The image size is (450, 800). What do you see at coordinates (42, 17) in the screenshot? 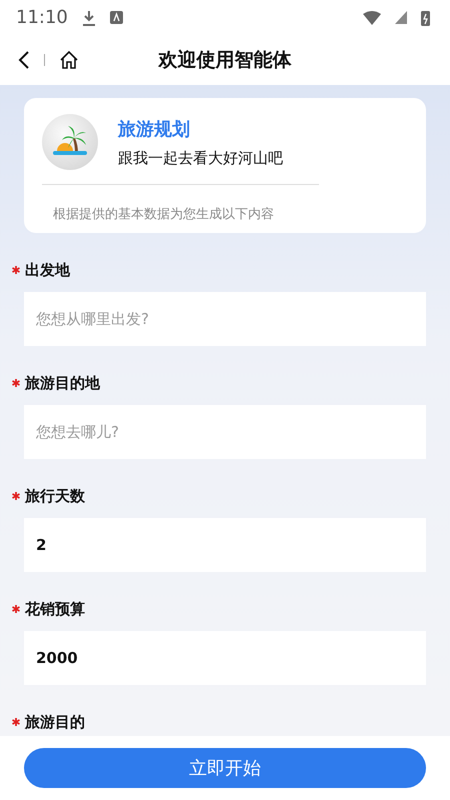
I see `status-time: 11:10` at bounding box center [42, 17].